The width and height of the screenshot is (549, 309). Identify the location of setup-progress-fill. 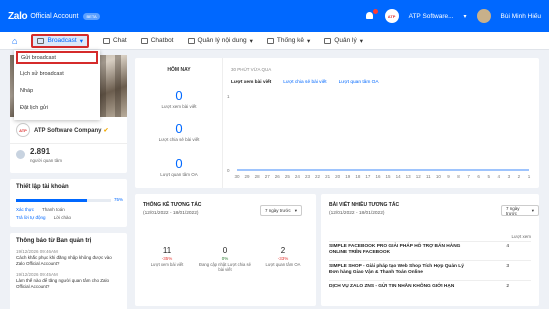
(52, 200).